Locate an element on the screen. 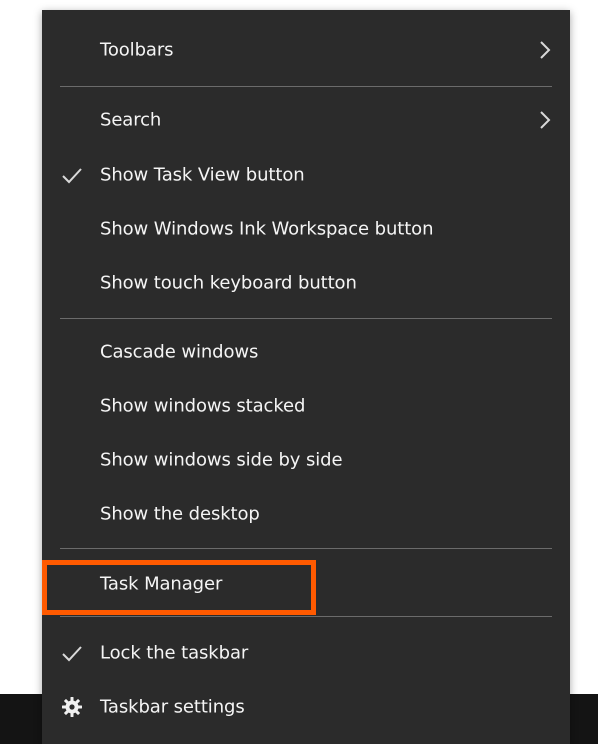 The image size is (598, 744). menu-item-label: Show Task View button is located at coordinates (202, 175).